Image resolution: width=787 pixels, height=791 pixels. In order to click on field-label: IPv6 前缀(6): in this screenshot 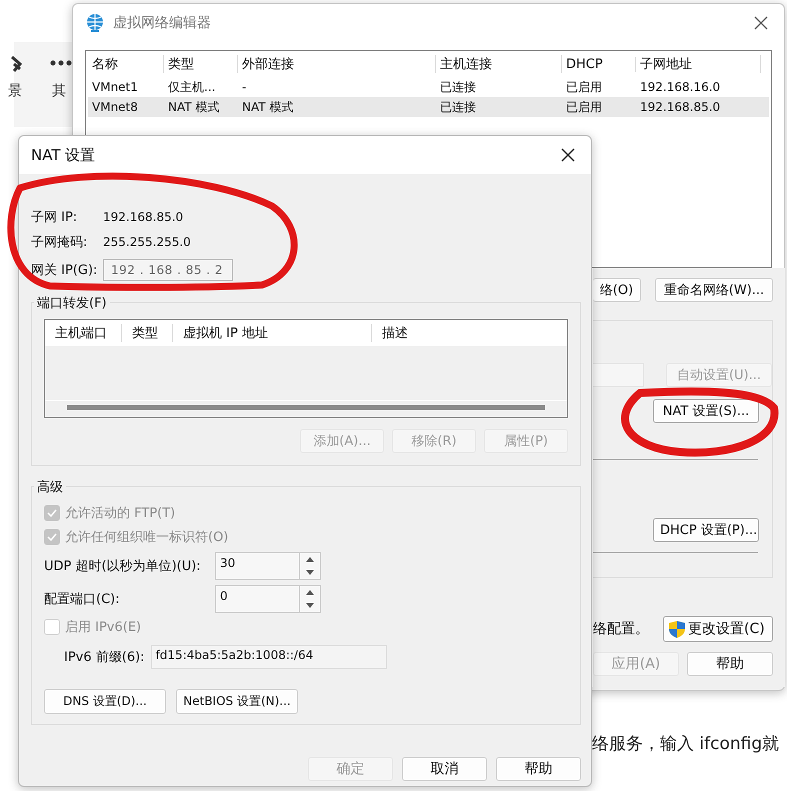, I will do `click(104, 657)`.